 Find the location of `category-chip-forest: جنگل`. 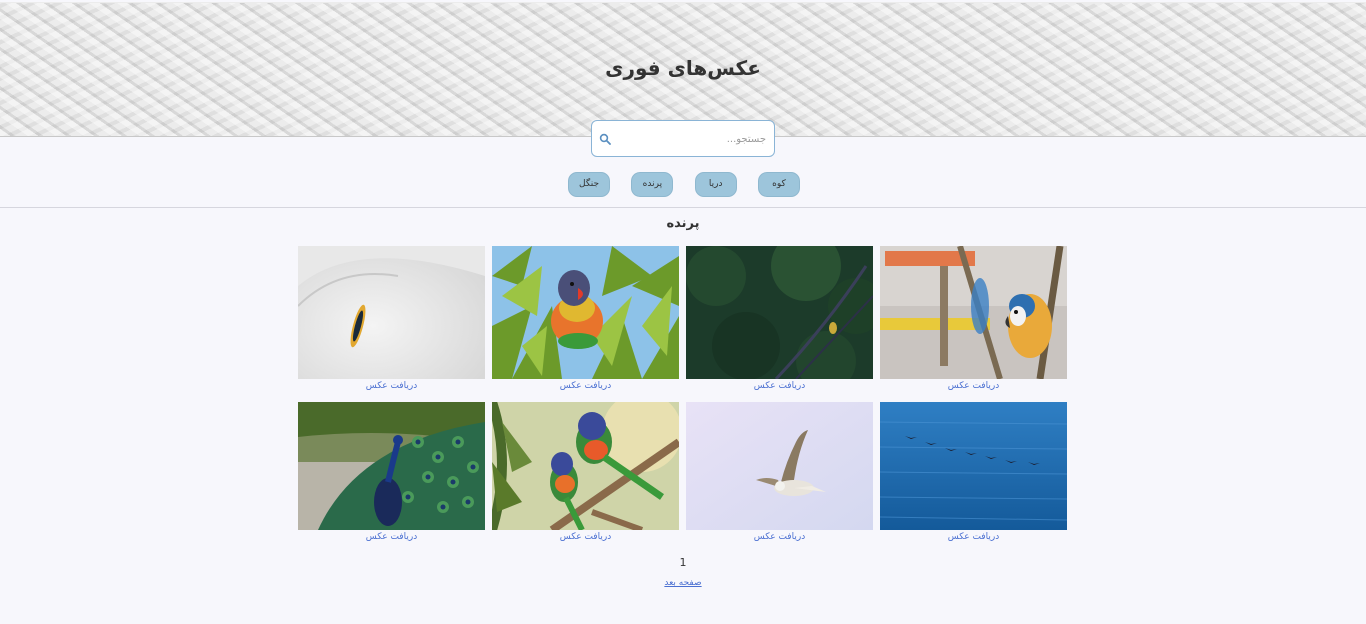

category-chip-forest: جنگل is located at coordinates (589, 184).